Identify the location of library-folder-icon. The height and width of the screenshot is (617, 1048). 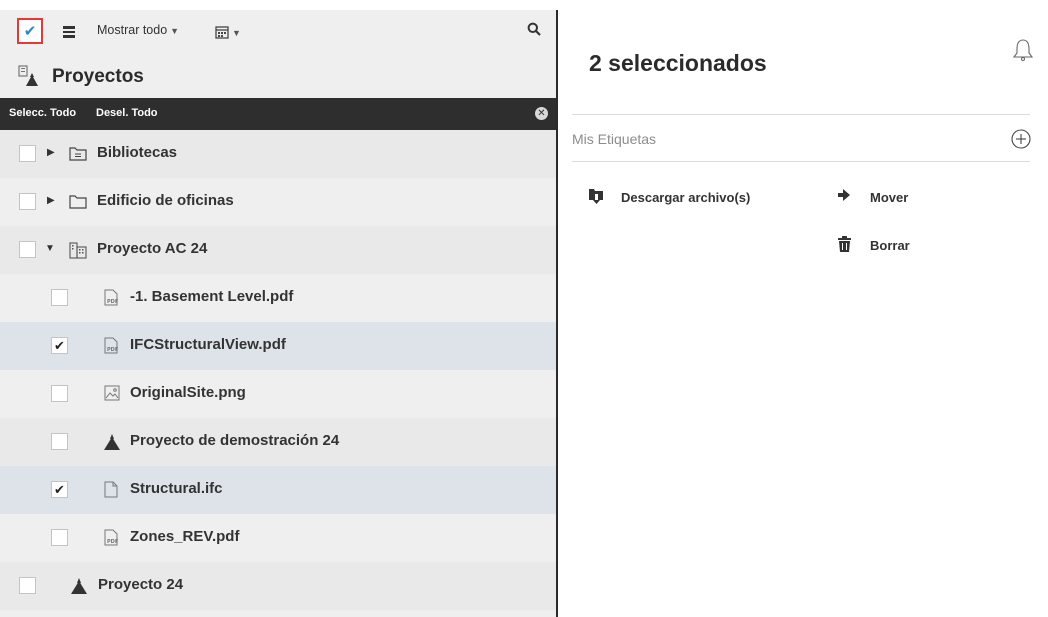
(78, 154).